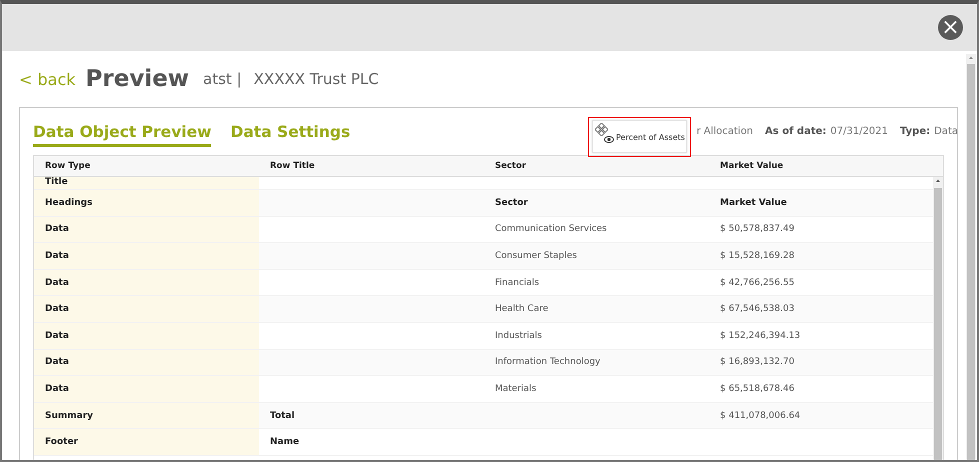 The width and height of the screenshot is (979, 462). What do you see at coordinates (915, 131) in the screenshot?
I see `type-label: Type:` at bounding box center [915, 131].